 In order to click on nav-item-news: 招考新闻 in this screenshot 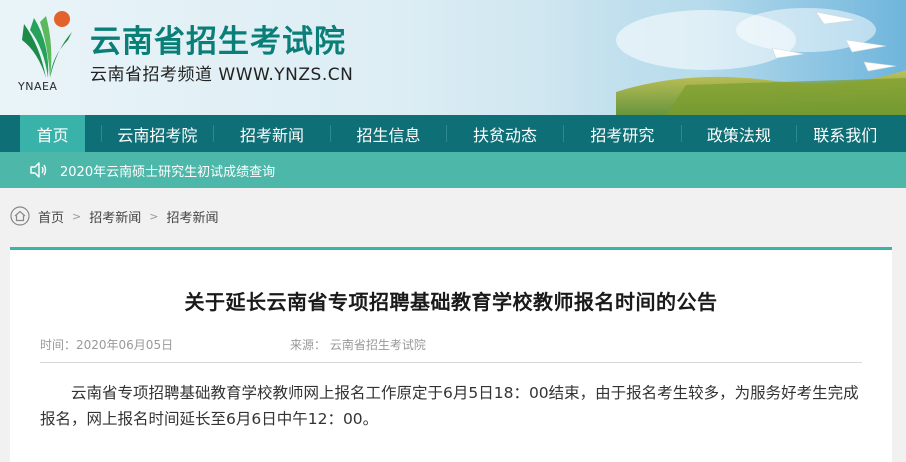, I will do `click(272, 133)`.